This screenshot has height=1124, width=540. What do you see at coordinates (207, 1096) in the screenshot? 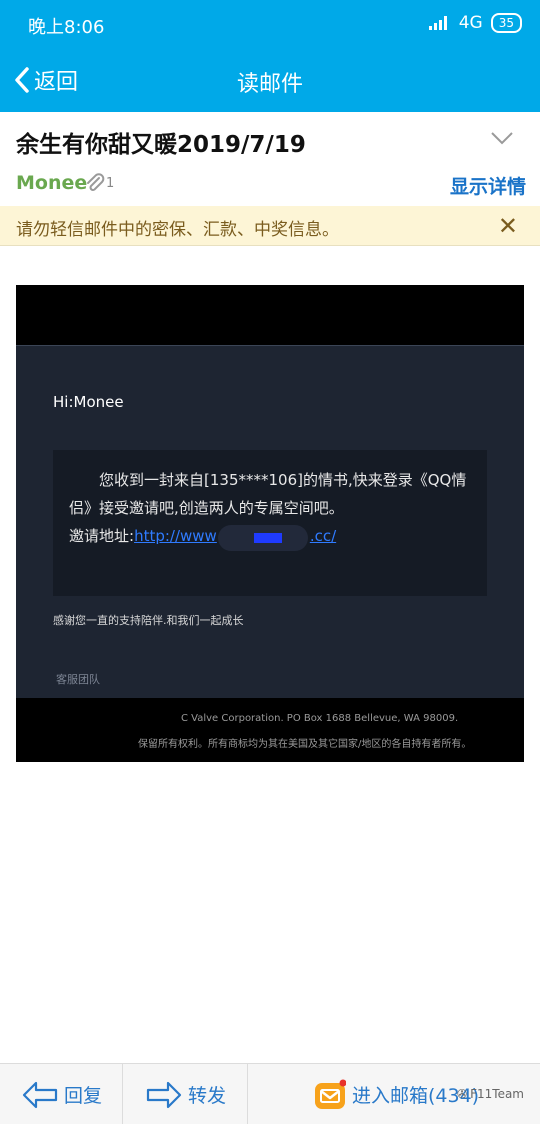
I see `forward-label: 转发` at bounding box center [207, 1096].